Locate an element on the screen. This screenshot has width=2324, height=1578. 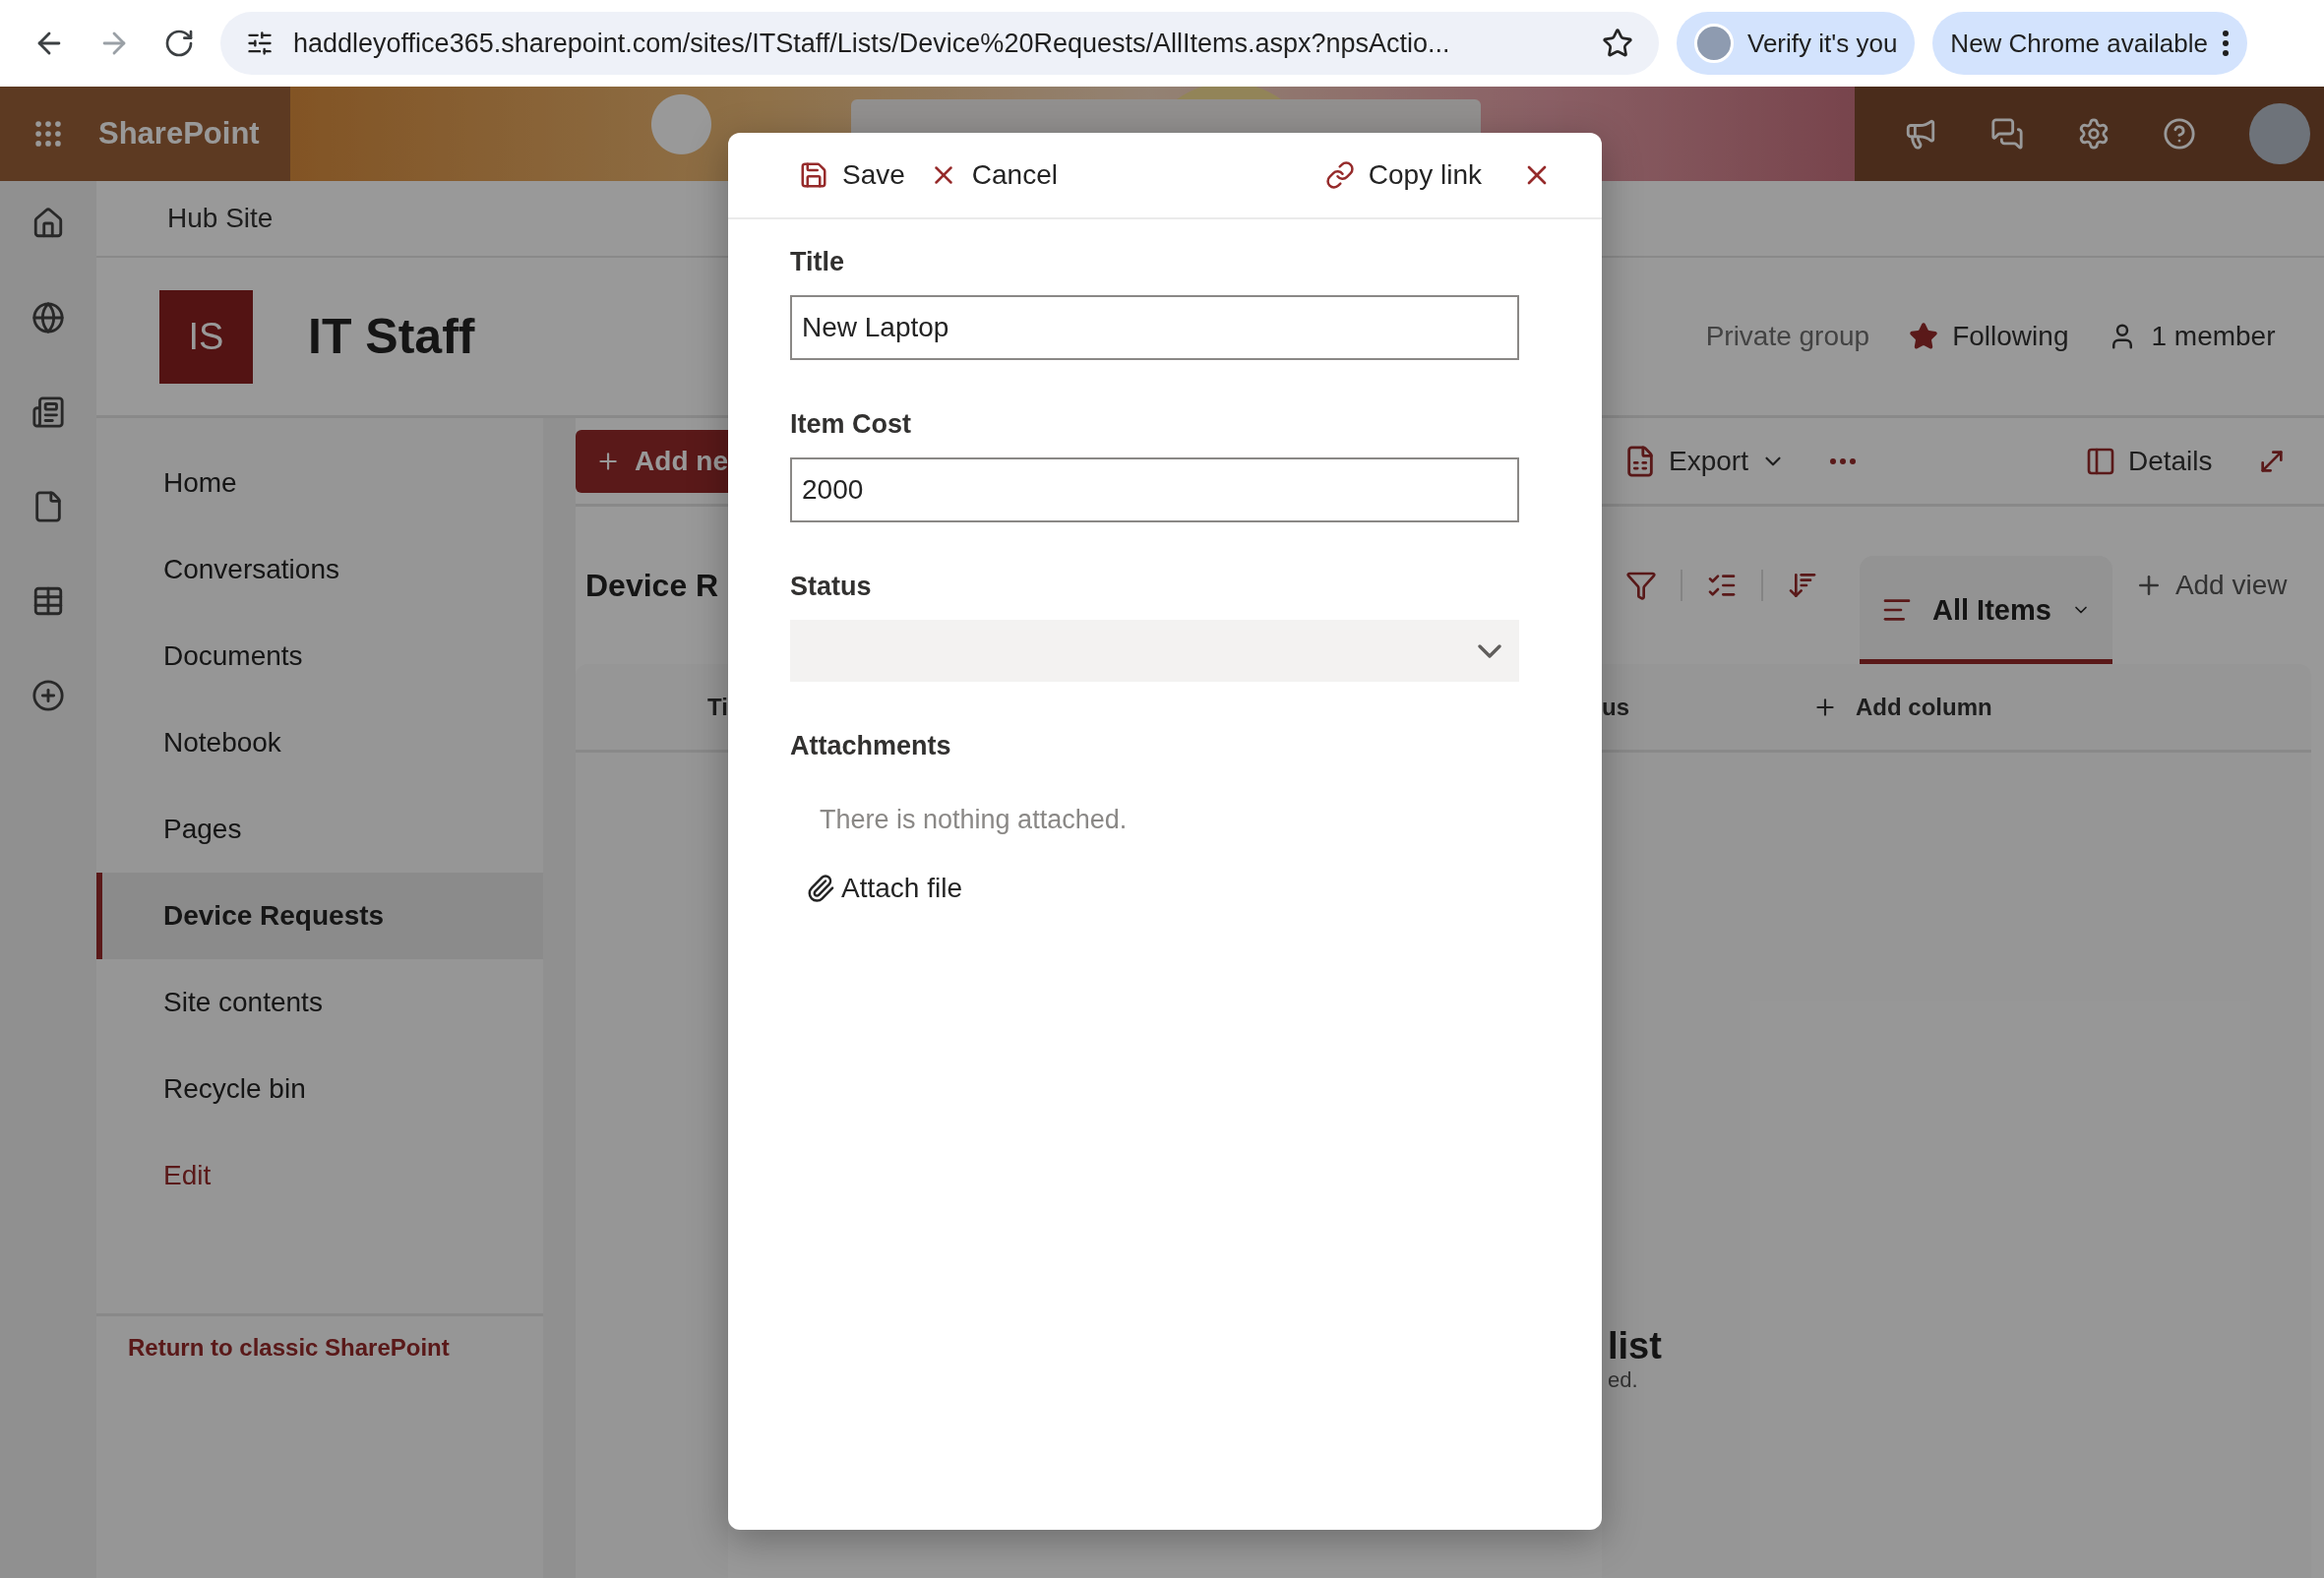
site-settings-icon is located at coordinates (260, 43).